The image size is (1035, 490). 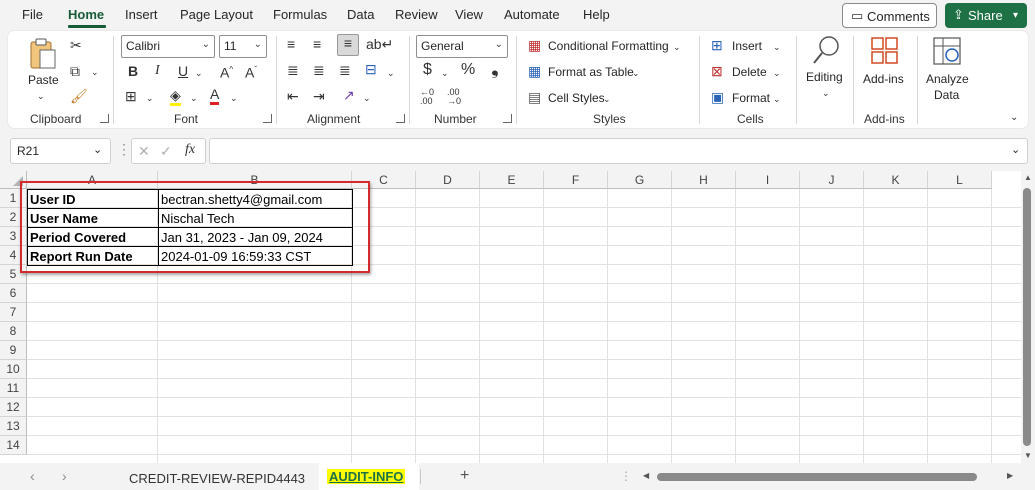 What do you see at coordinates (704, 180) in the screenshot?
I see `column-header-h: H` at bounding box center [704, 180].